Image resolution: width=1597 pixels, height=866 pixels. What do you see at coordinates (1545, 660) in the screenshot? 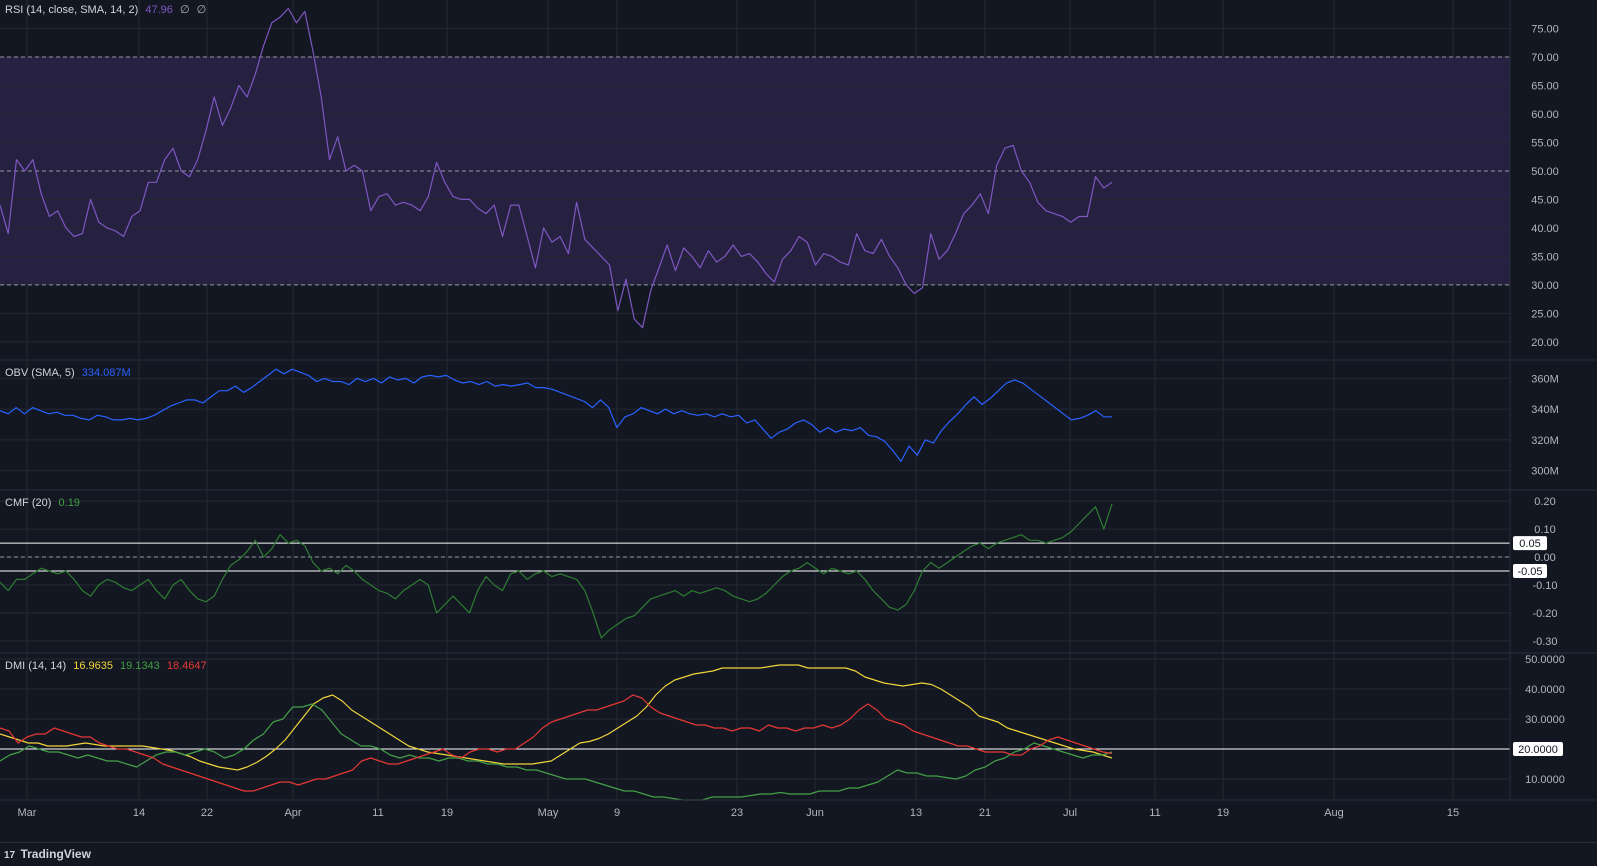
I see `dmi-y-tick-label: 50.0000` at bounding box center [1545, 660].